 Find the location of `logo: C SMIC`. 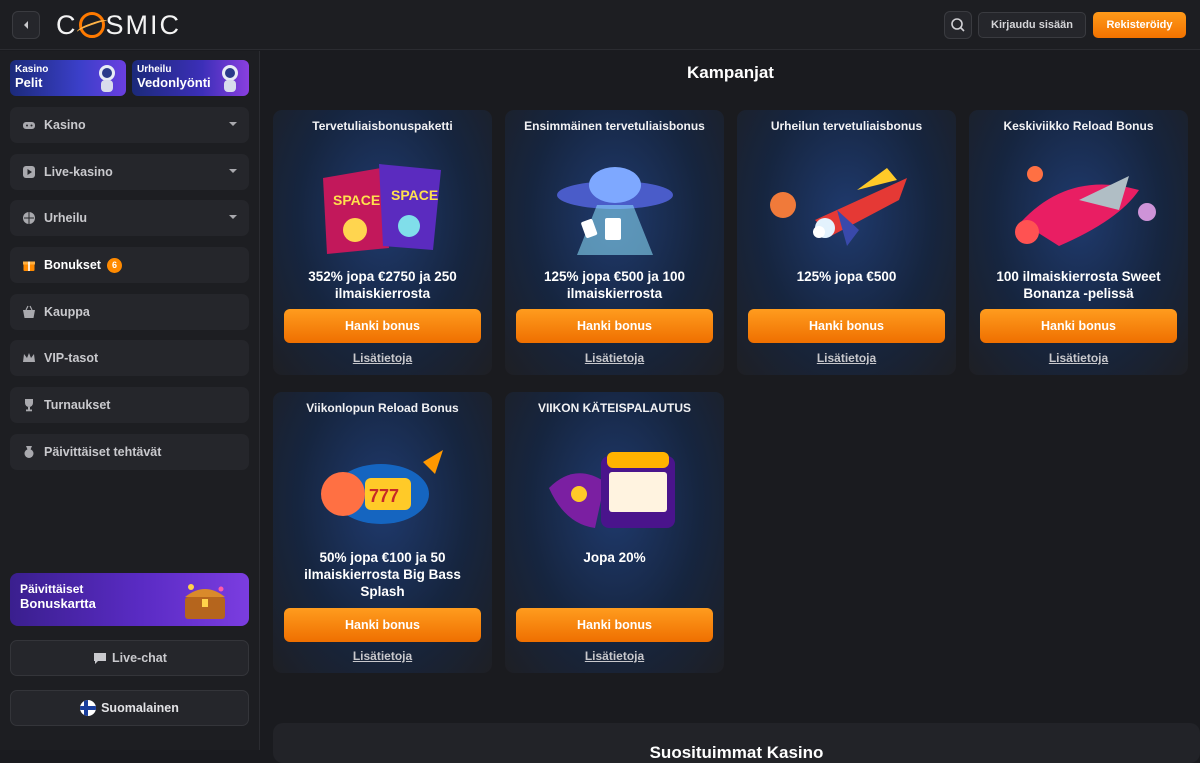

logo: C SMIC is located at coordinates (118, 25).